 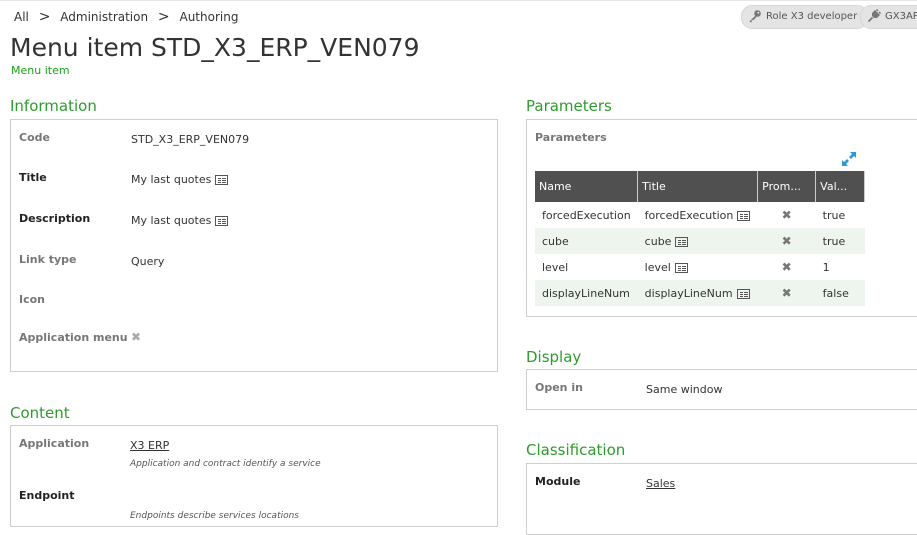 What do you see at coordinates (586, 215) in the screenshot?
I see `param-name: forcedExecution` at bounding box center [586, 215].